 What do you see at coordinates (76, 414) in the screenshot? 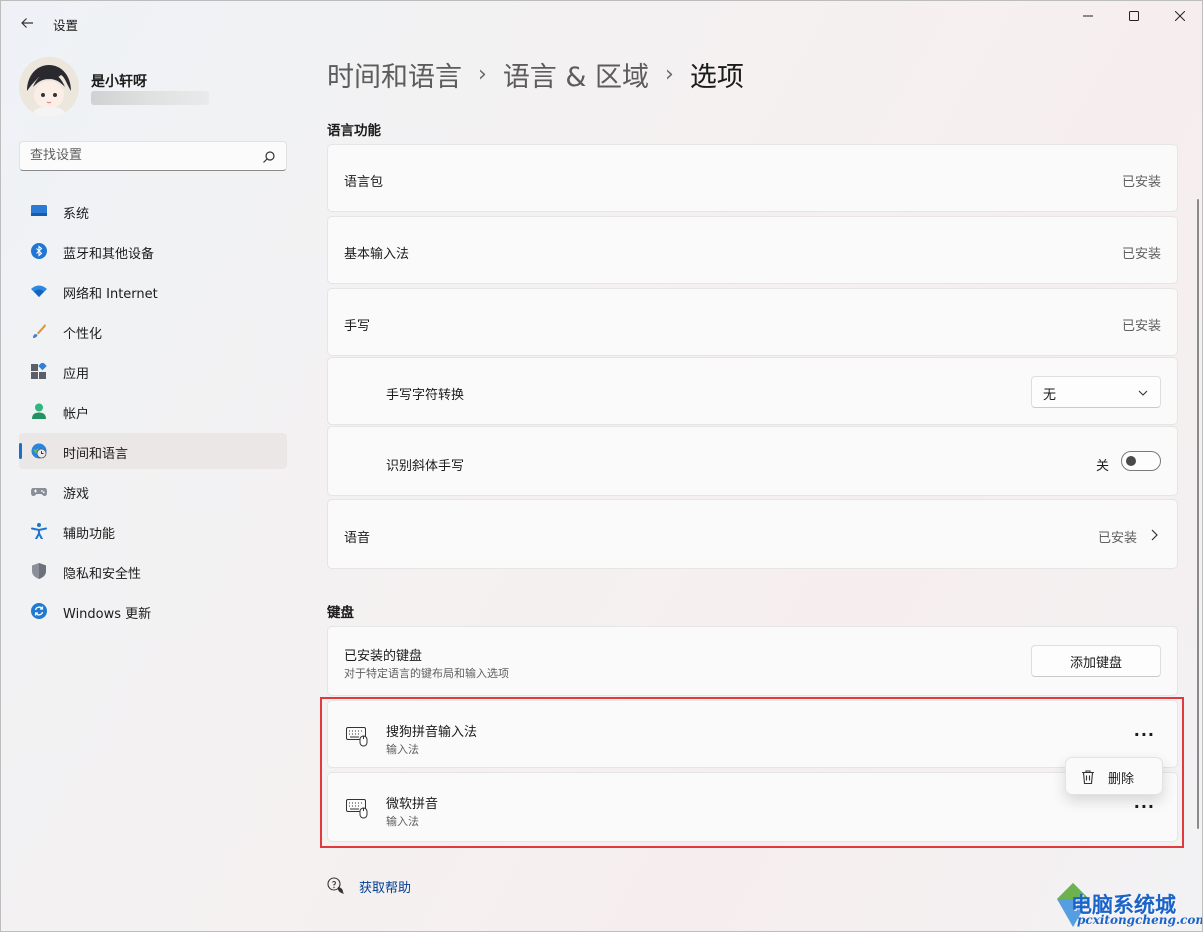
I see `sidebar-item-label: 帐户` at bounding box center [76, 414].